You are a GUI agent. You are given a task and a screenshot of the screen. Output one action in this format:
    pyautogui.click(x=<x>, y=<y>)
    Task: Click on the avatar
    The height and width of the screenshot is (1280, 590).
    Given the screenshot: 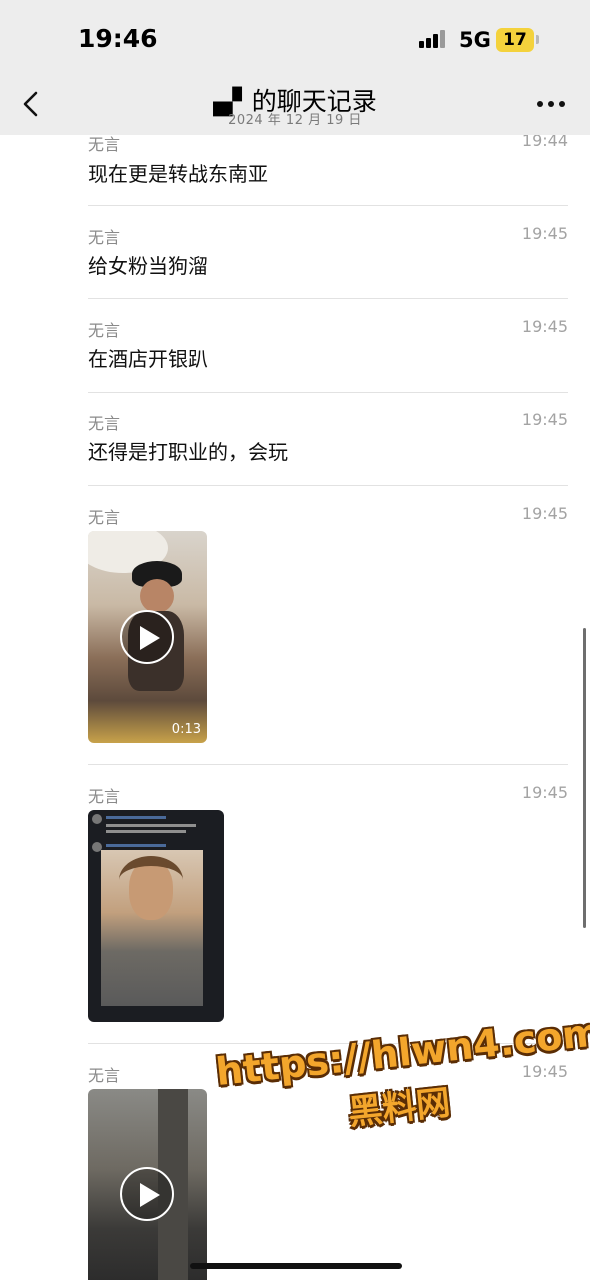 What is the action you would take?
    pyautogui.click(x=97, y=819)
    